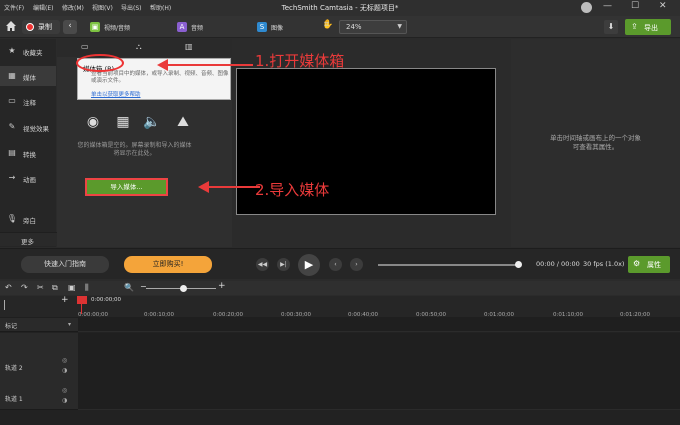  I want to click on step1-annotation: 1.打开媒体箱, so click(300, 61).